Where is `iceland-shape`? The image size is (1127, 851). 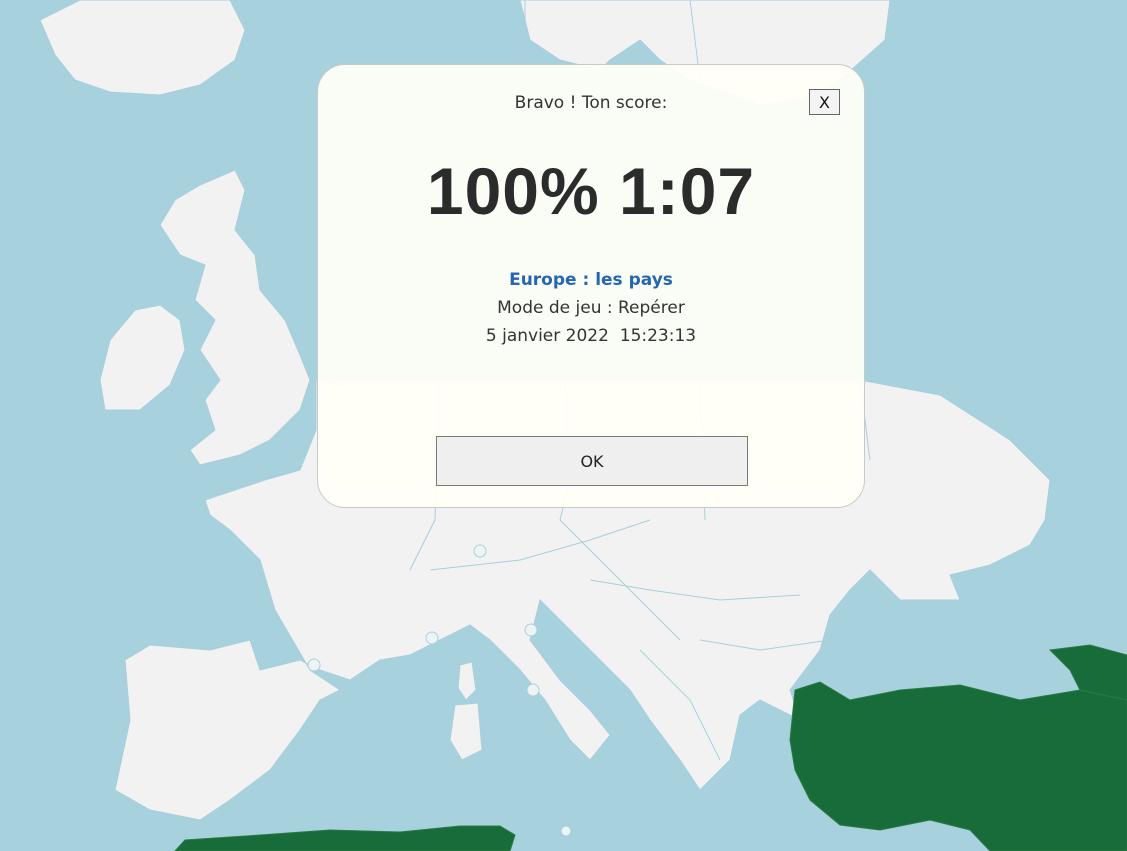
iceland-shape is located at coordinates (142, 48).